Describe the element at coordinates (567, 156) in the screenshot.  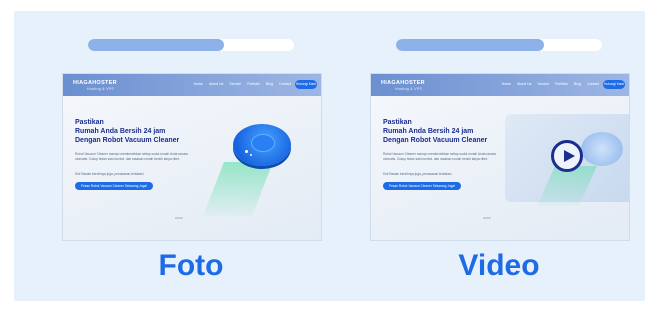
I see `play-icon` at that location.